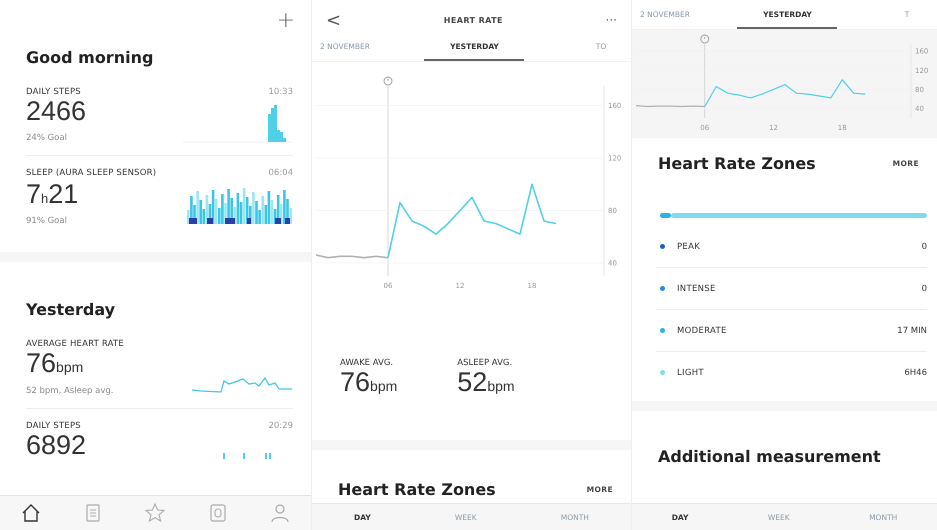 This screenshot has width=937, height=530. What do you see at coordinates (91, 173) in the screenshot?
I see `card-title: SLEEP (AURA SLEEP SENSOR)` at bounding box center [91, 173].